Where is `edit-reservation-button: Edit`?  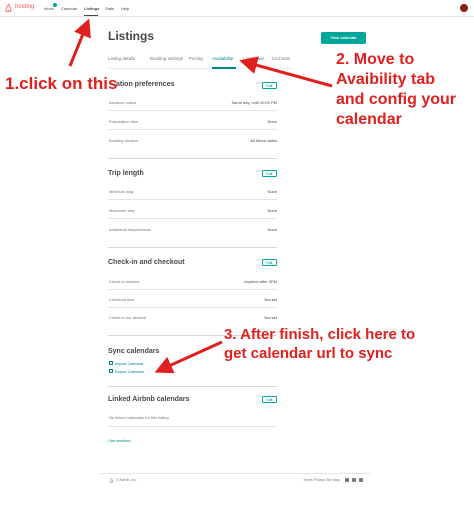
edit-reservation-button: Edit is located at coordinates (269, 85).